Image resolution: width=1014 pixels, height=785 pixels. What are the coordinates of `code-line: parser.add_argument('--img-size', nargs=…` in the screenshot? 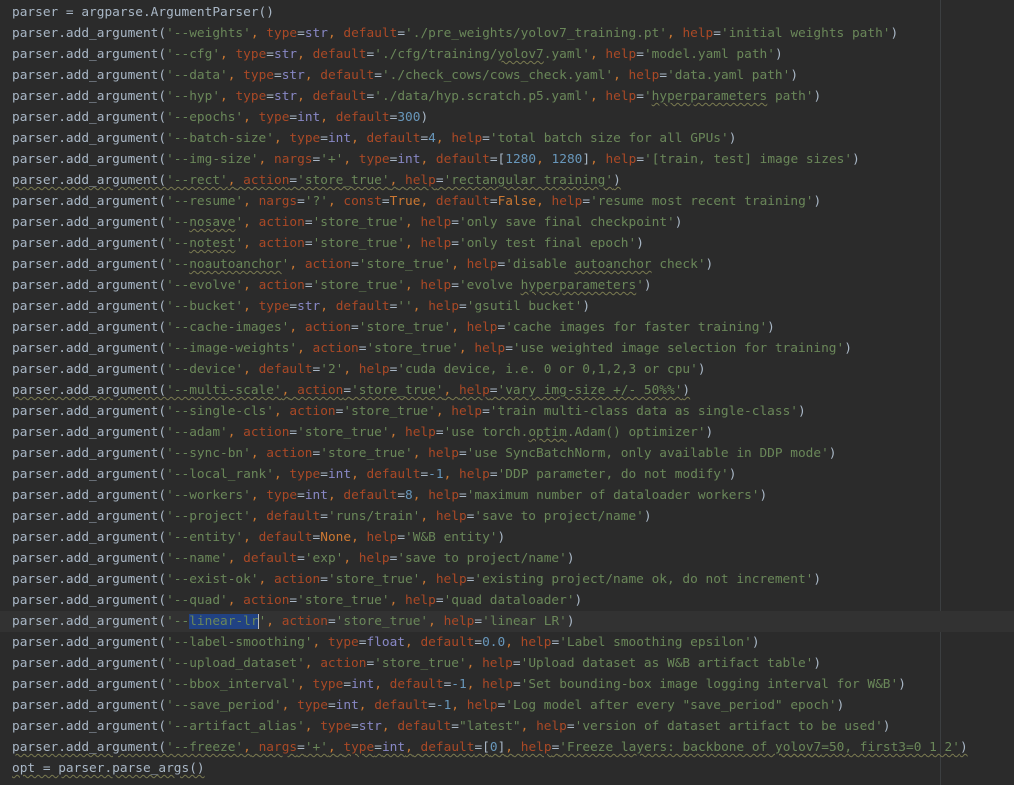 It's located at (436, 159).